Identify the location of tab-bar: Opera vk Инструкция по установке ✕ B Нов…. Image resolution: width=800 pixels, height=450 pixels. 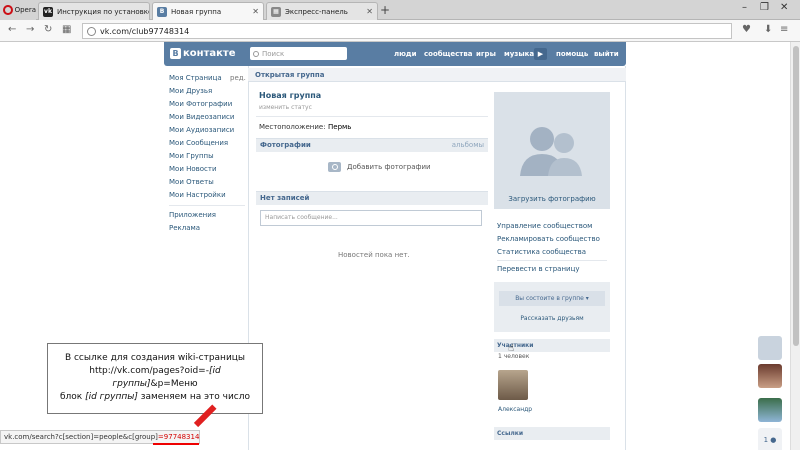
(400, 10).